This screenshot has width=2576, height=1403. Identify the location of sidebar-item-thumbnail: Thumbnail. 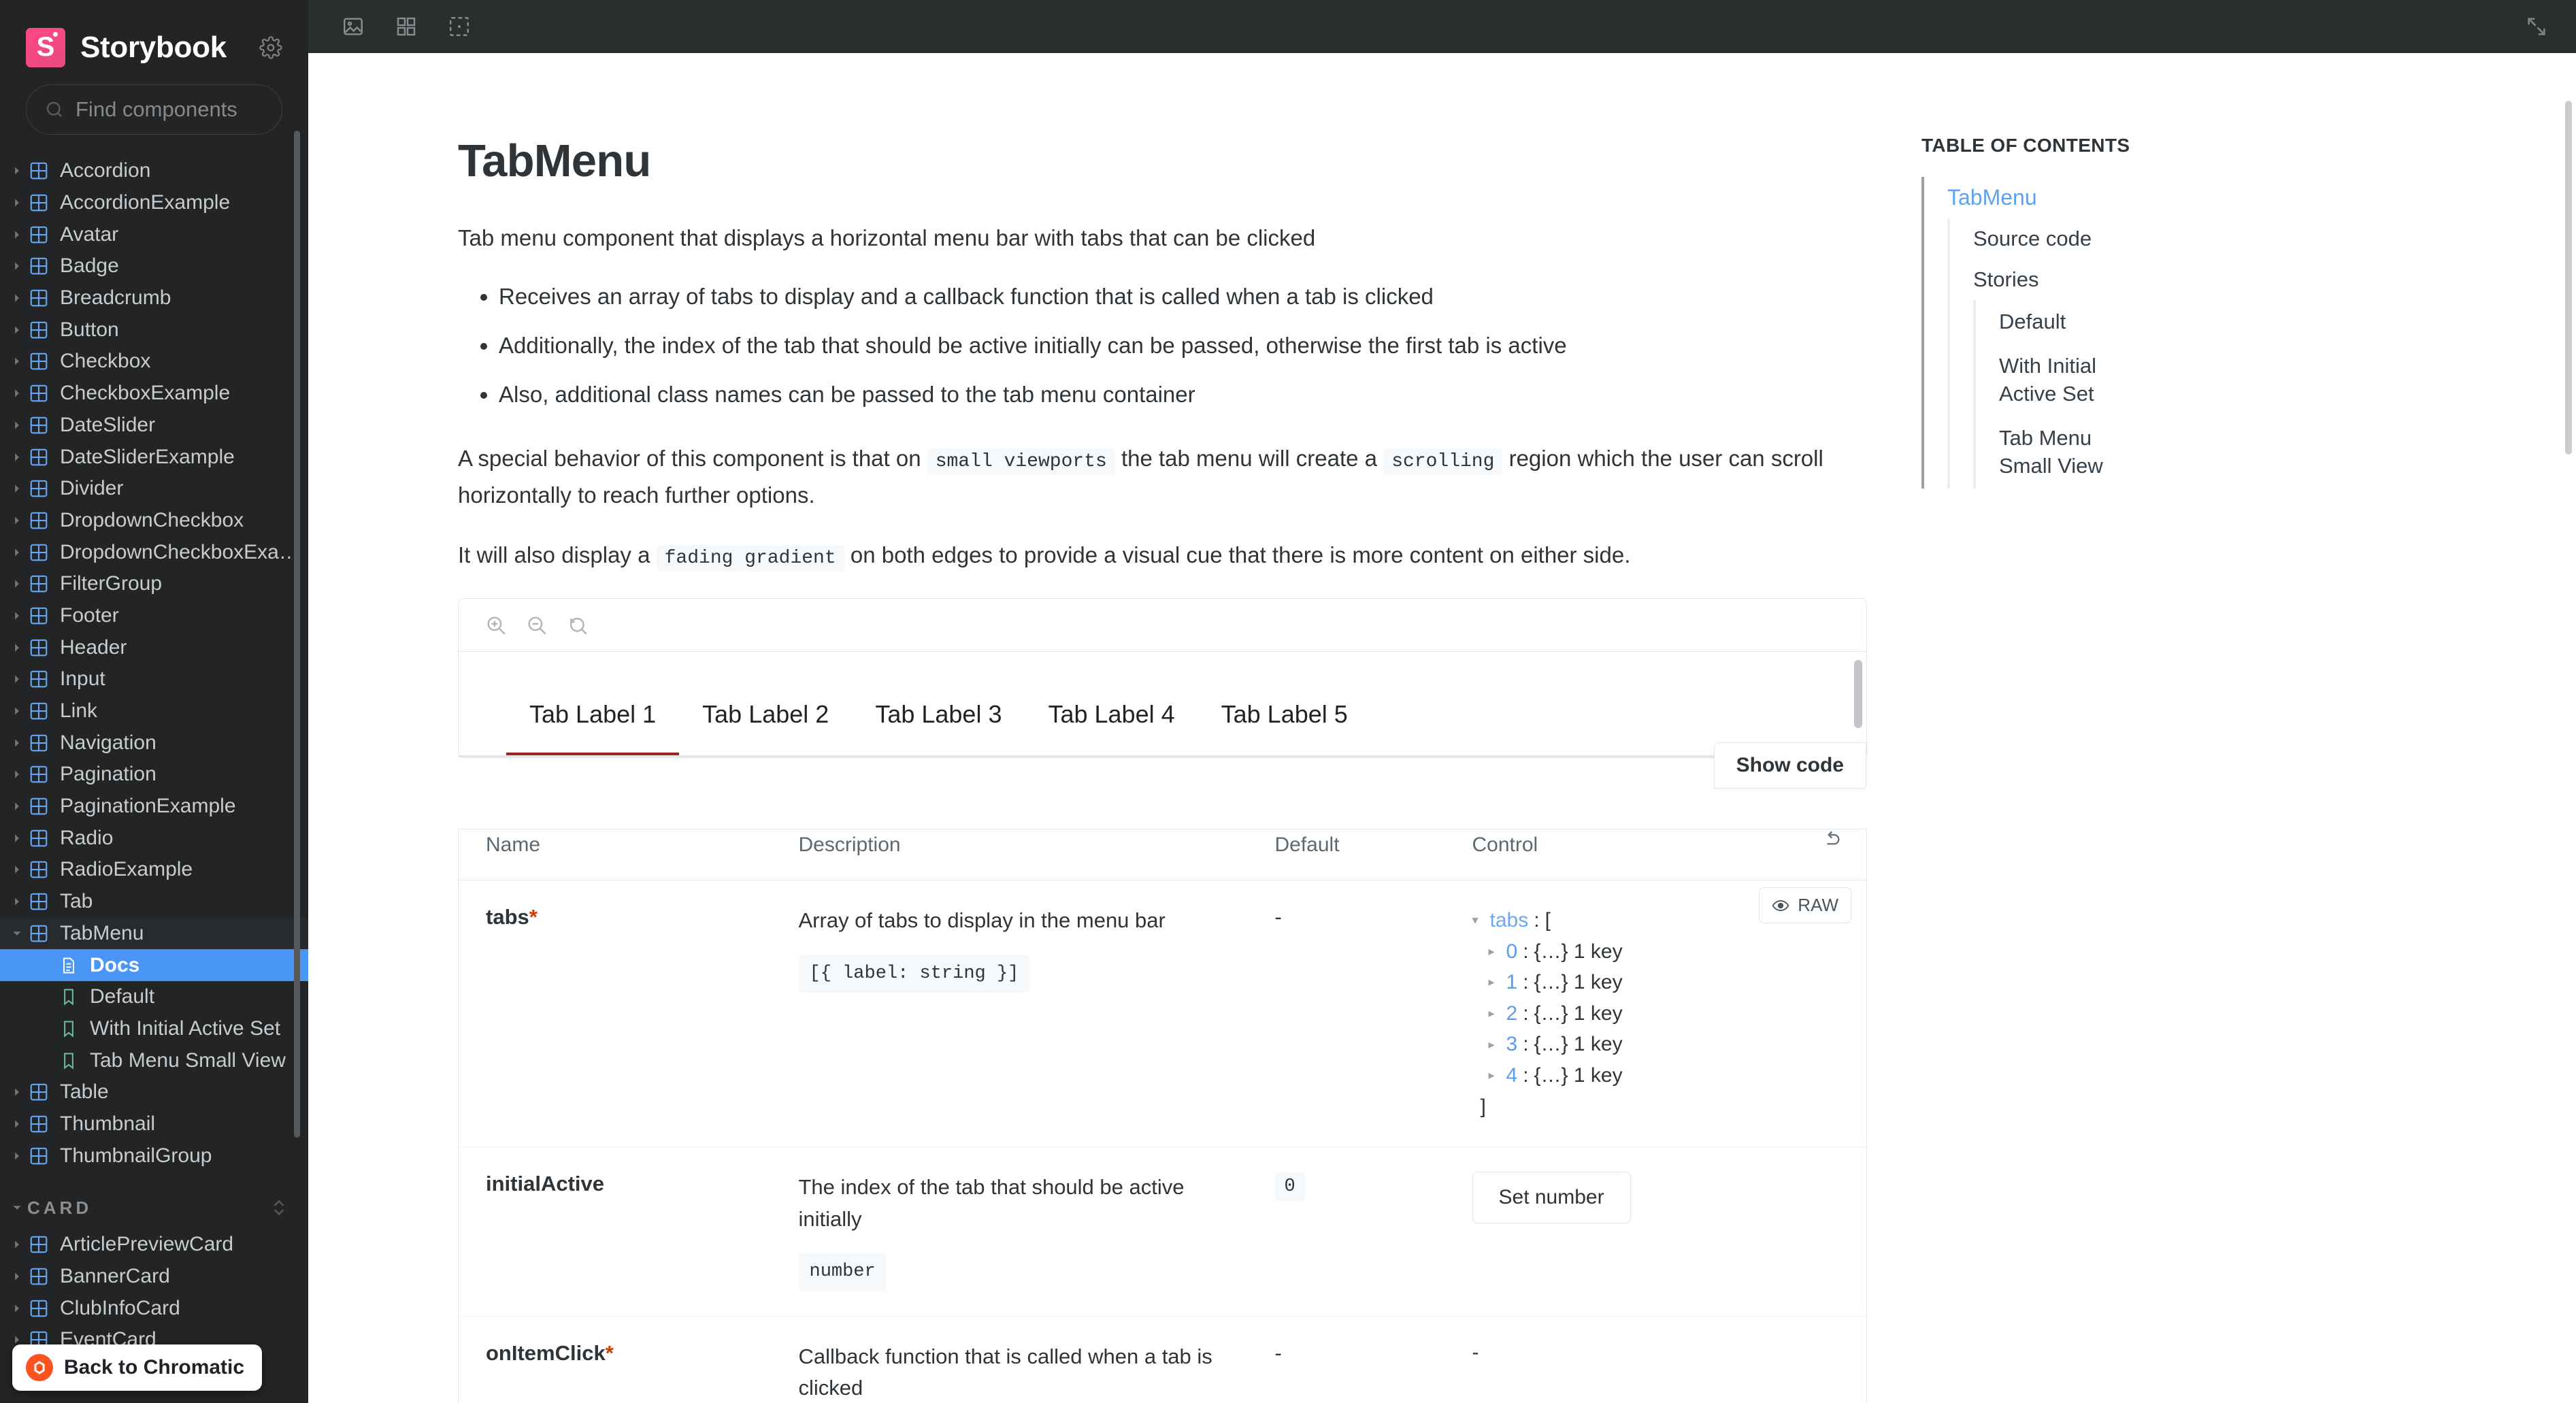
(154, 1124).